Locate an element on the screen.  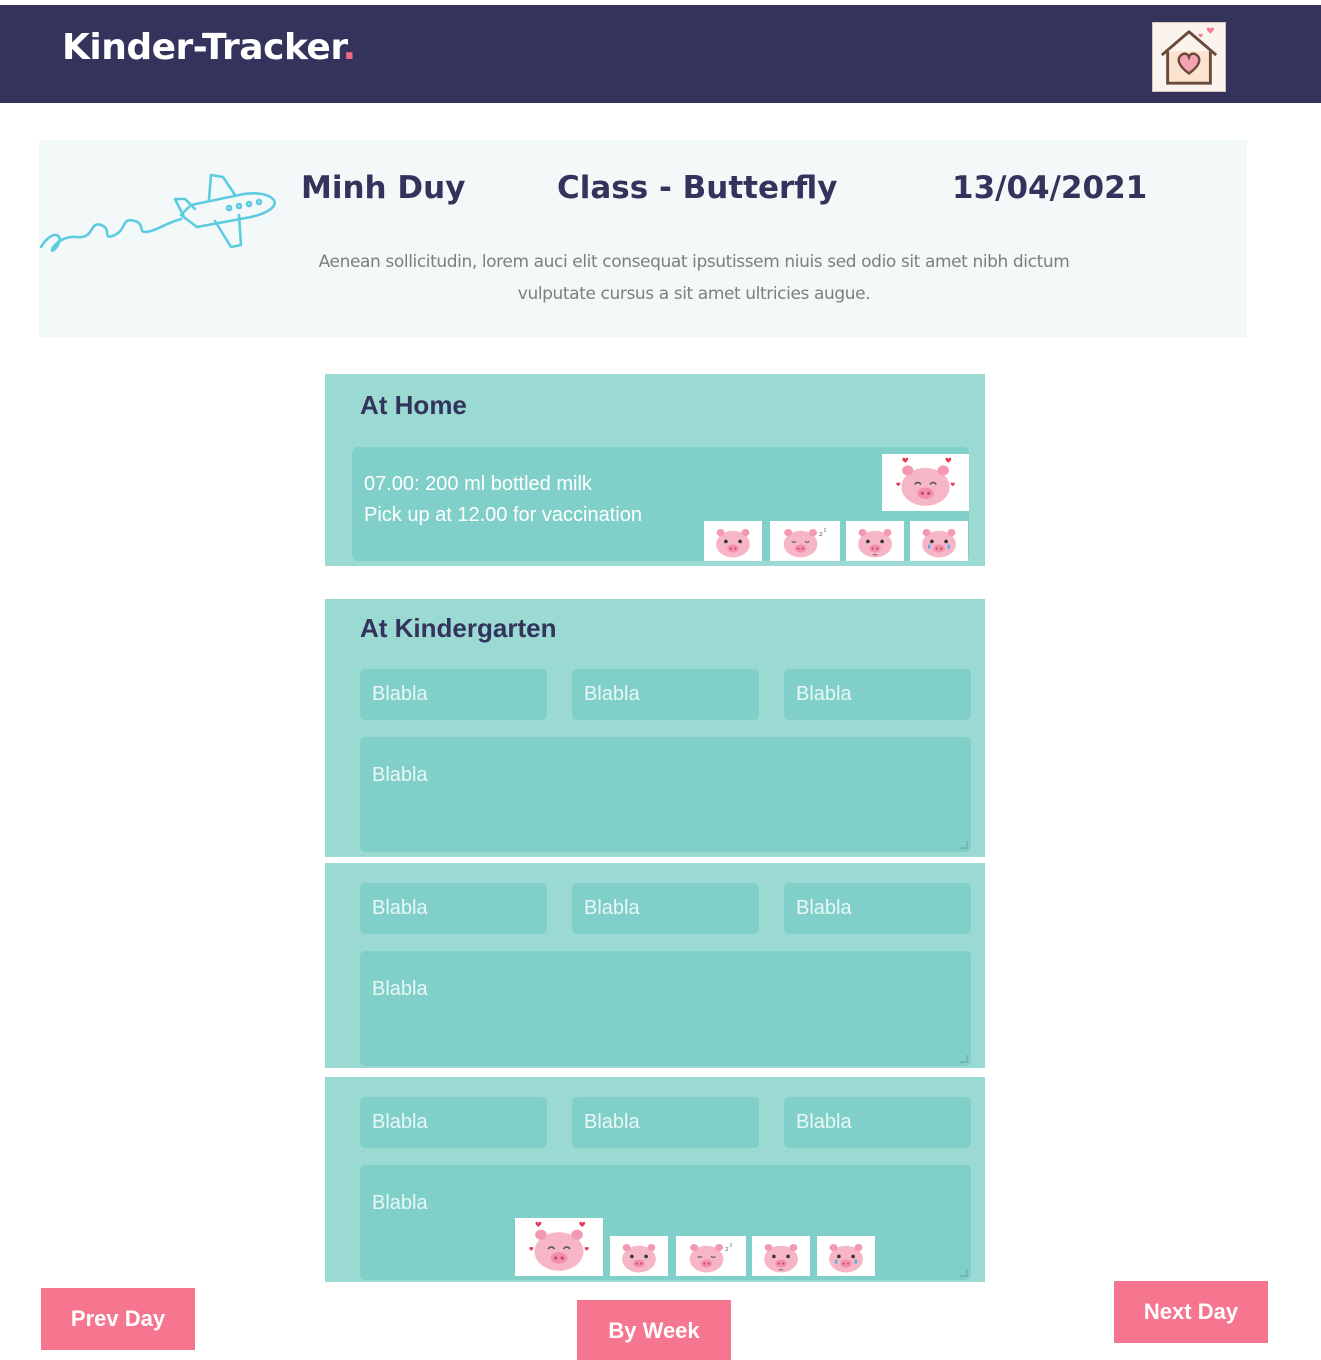
entry-1-field-2: Blabla is located at coordinates (665, 694).